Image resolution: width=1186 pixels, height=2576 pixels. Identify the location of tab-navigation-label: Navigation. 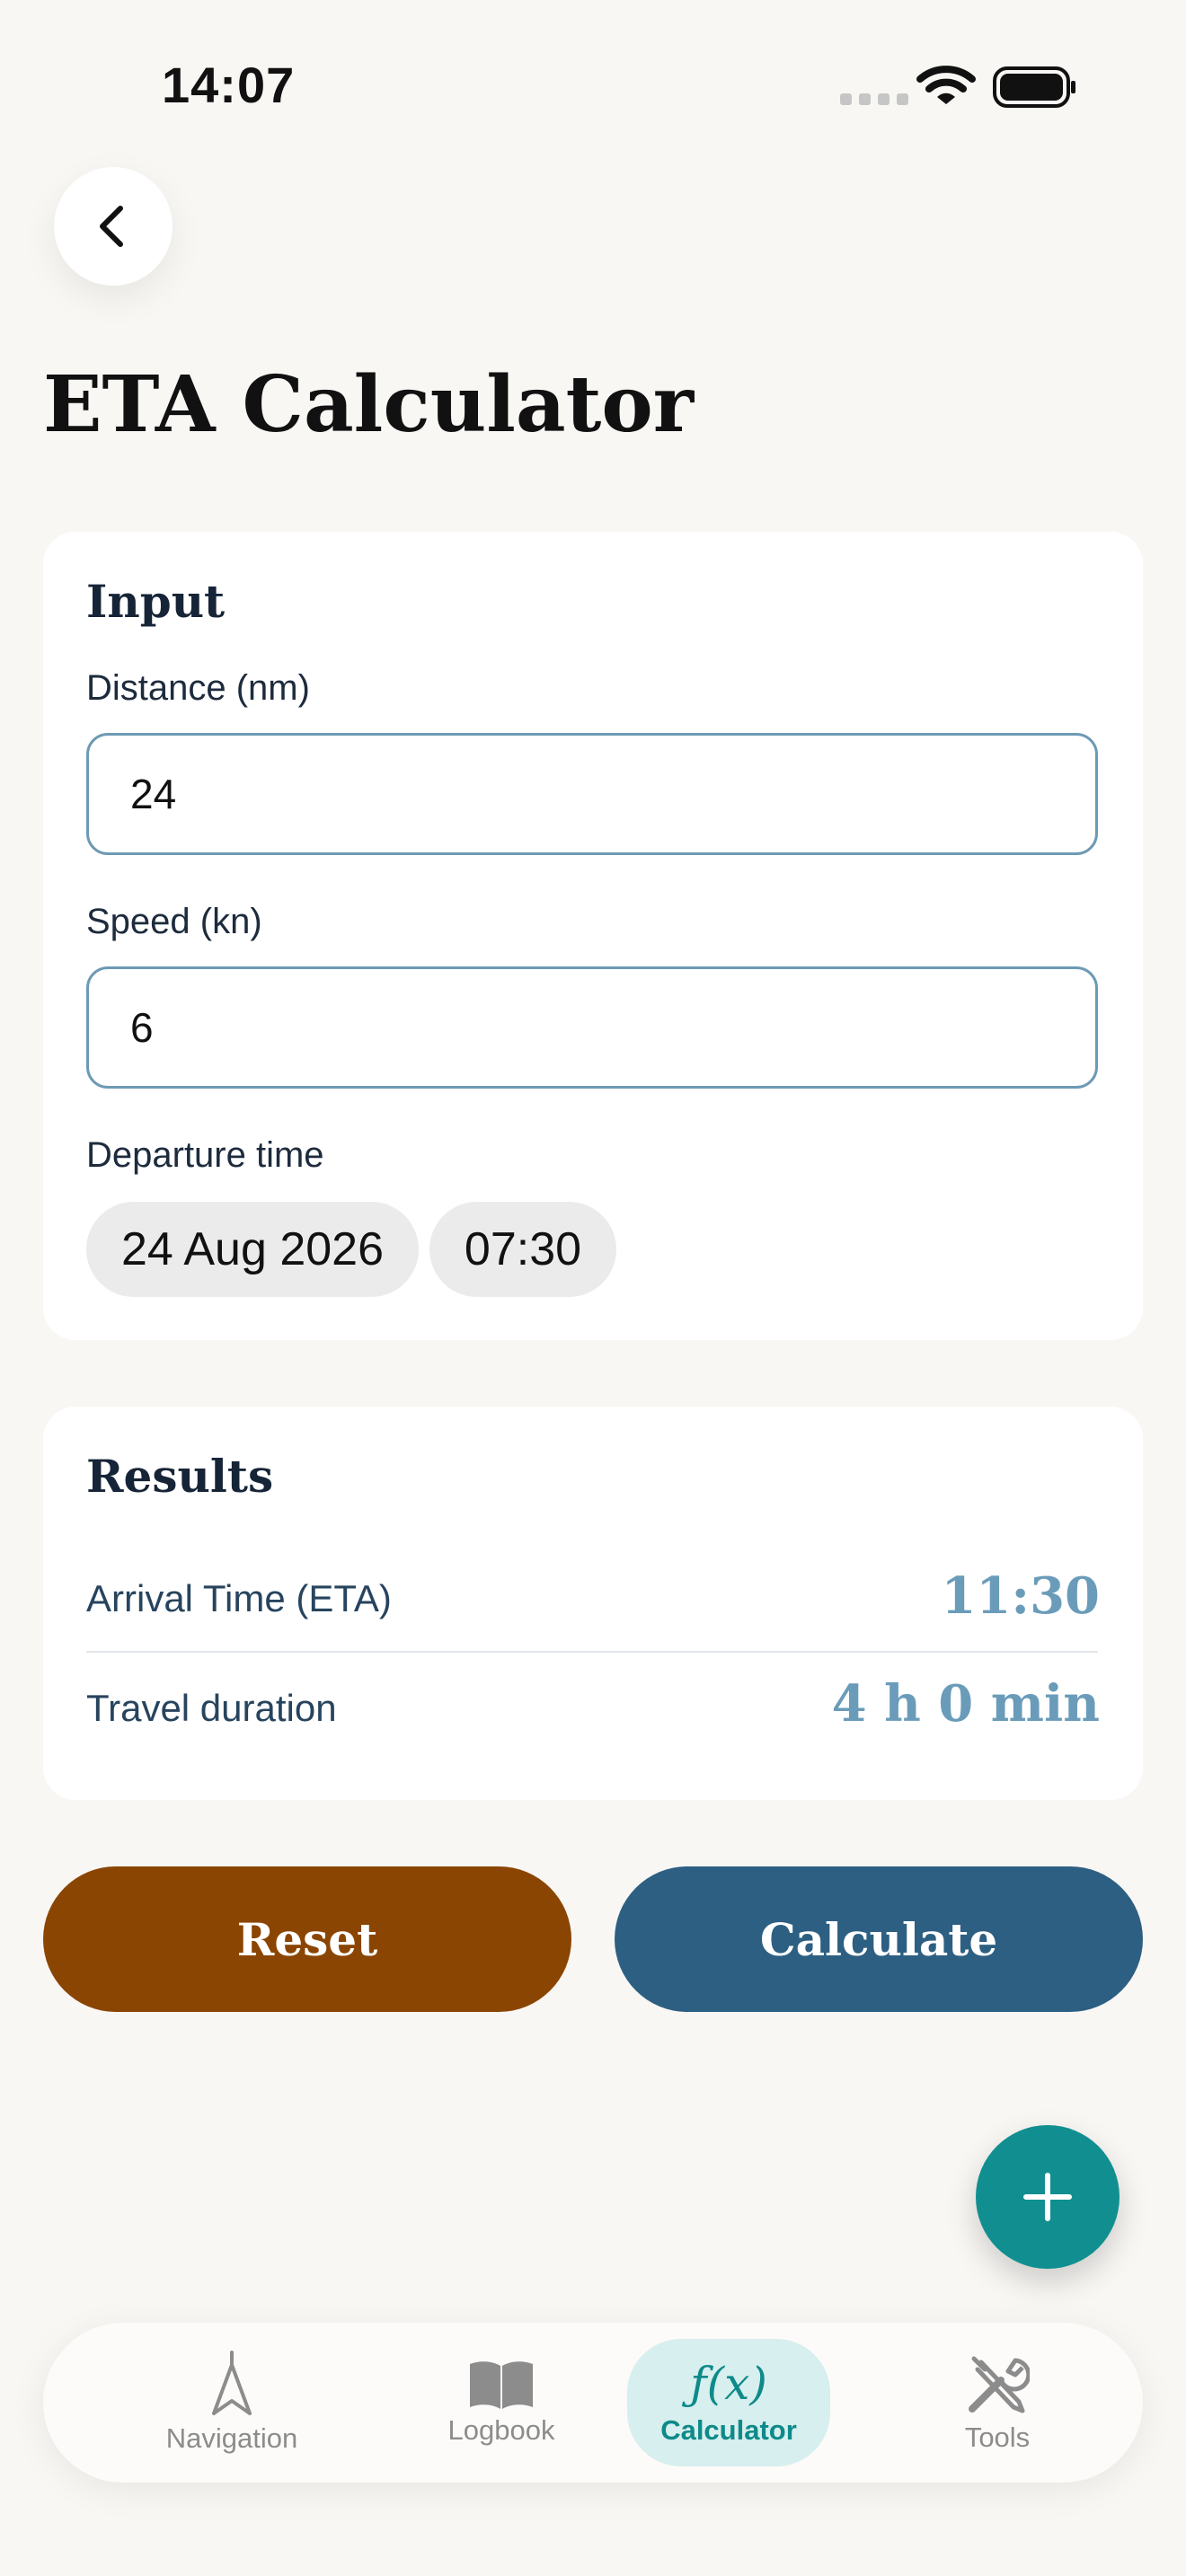
(231, 2438).